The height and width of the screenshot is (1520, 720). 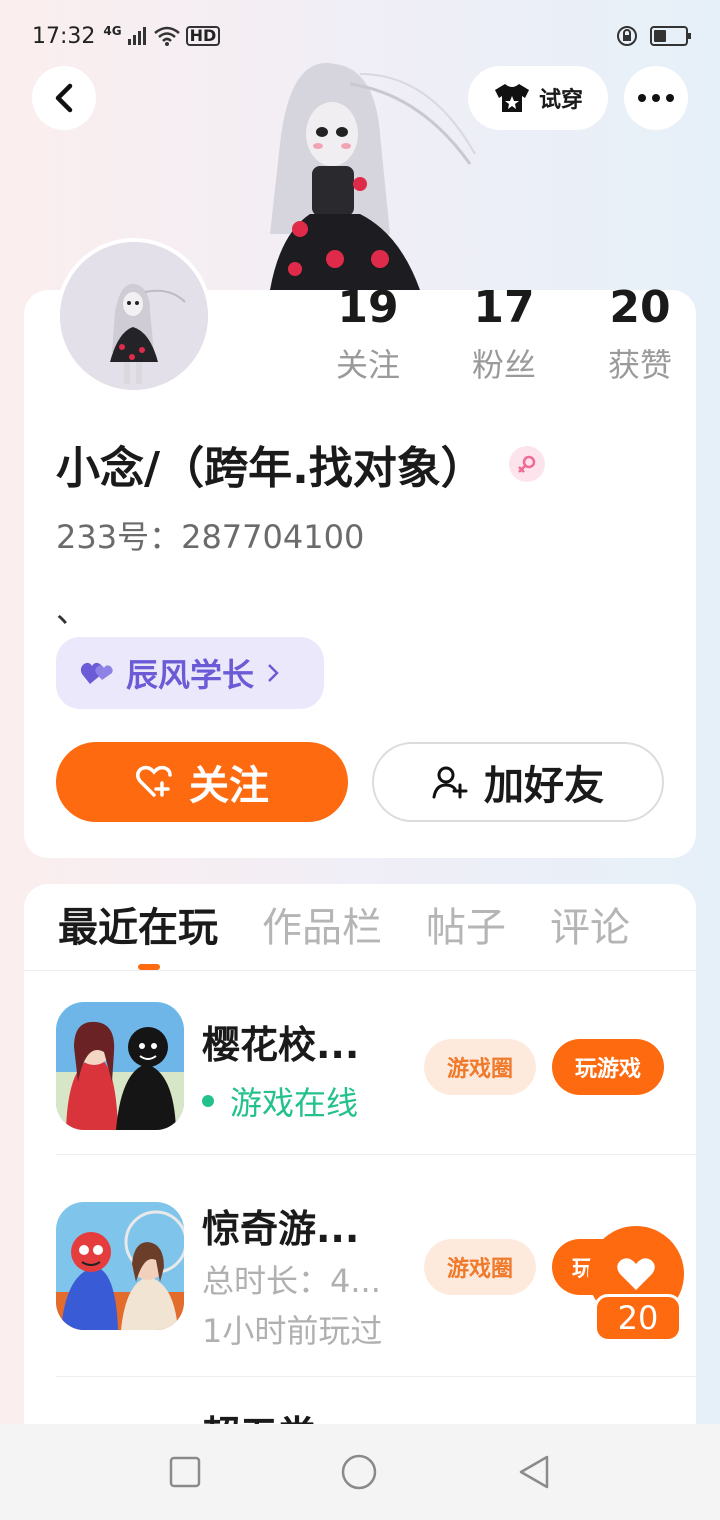 I want to click on system-nav-bar, so click(x=360, y=1472).